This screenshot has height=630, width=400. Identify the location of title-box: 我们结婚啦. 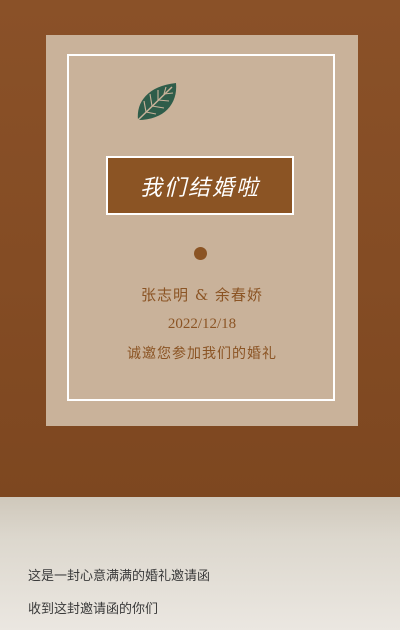
(200, 185).